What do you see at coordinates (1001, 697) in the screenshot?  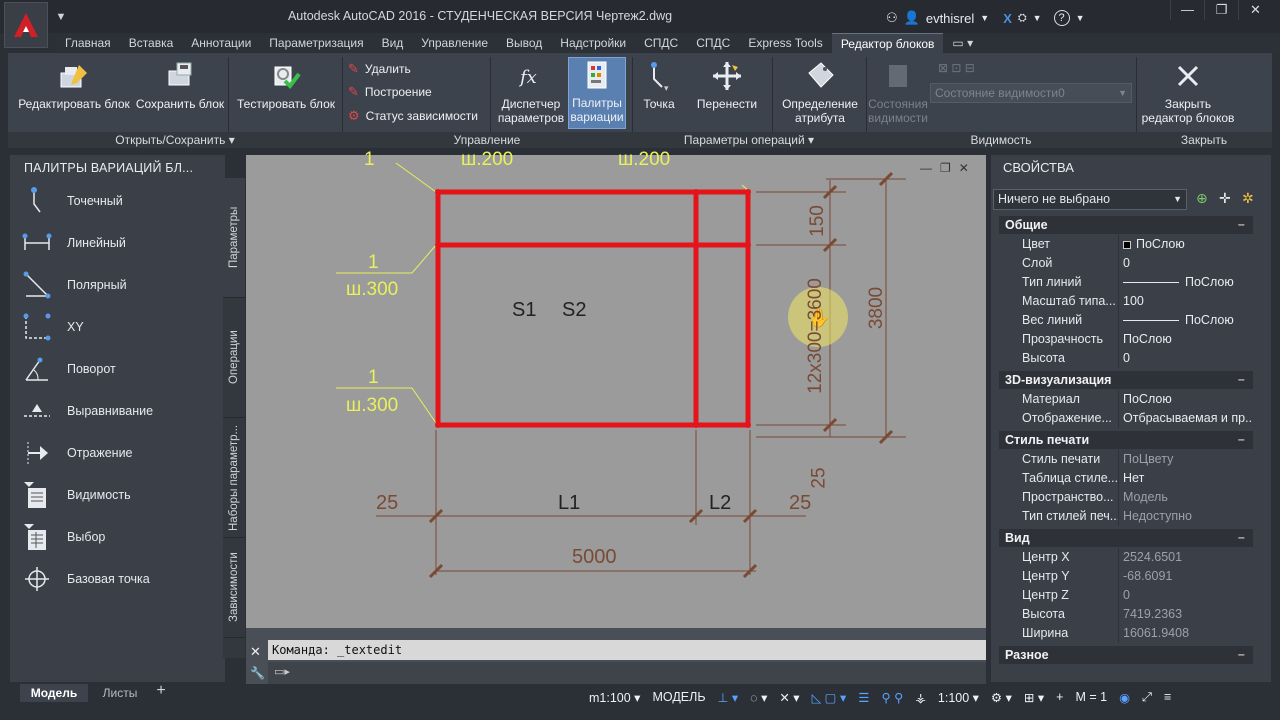 I see `workspace-gear-icon: ⚙ ▾` at bounding box center [1001, 697].